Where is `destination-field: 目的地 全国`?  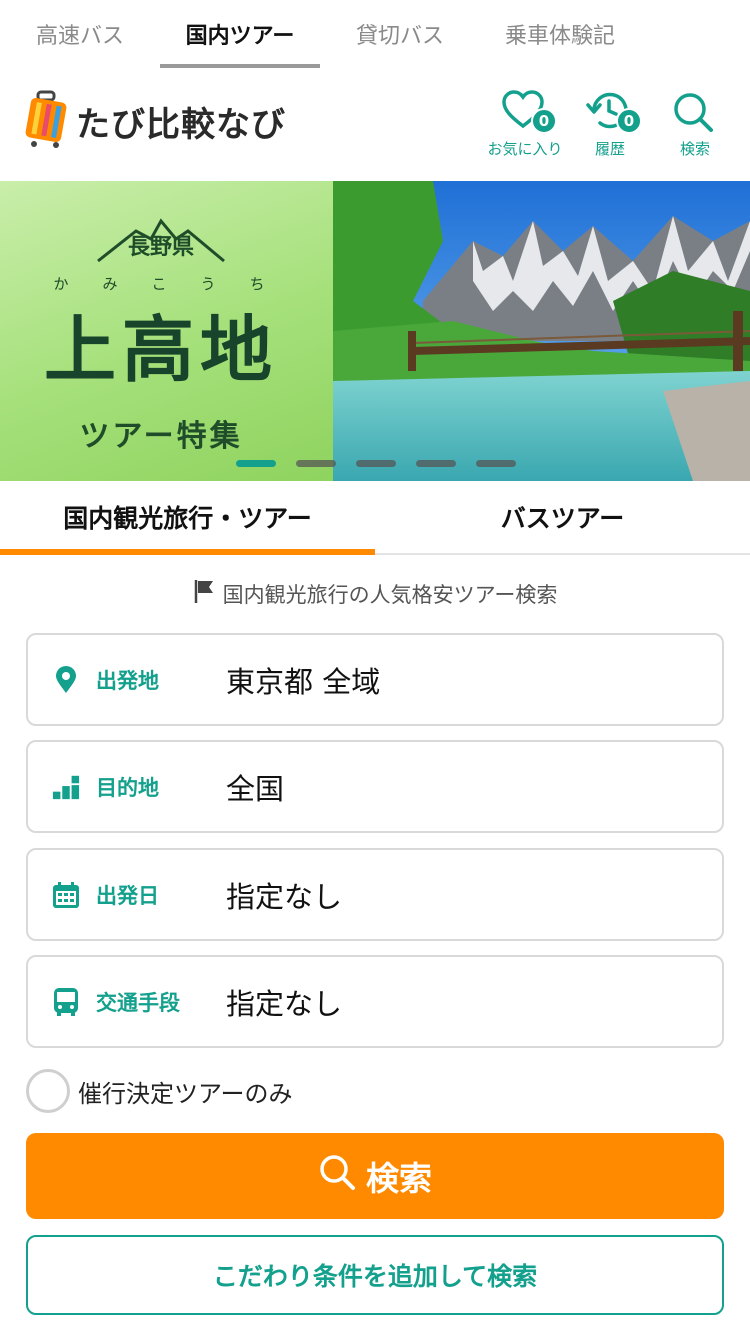 destination-field: 目的地 全国 is located at coordinates (375, 786).